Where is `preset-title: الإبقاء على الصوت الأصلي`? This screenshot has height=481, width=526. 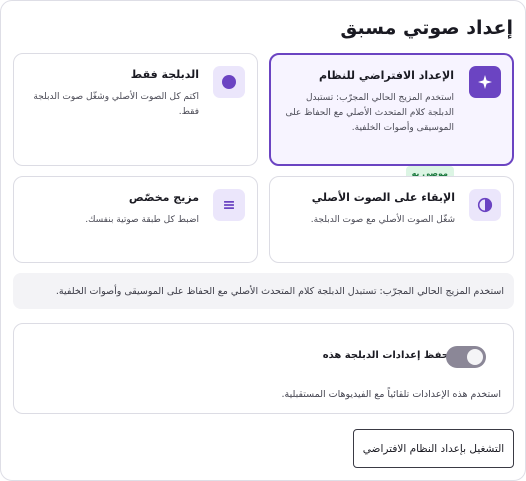 preset-title: الإبقاء على الصوت الأصلي is located at coordinates (383, 197).